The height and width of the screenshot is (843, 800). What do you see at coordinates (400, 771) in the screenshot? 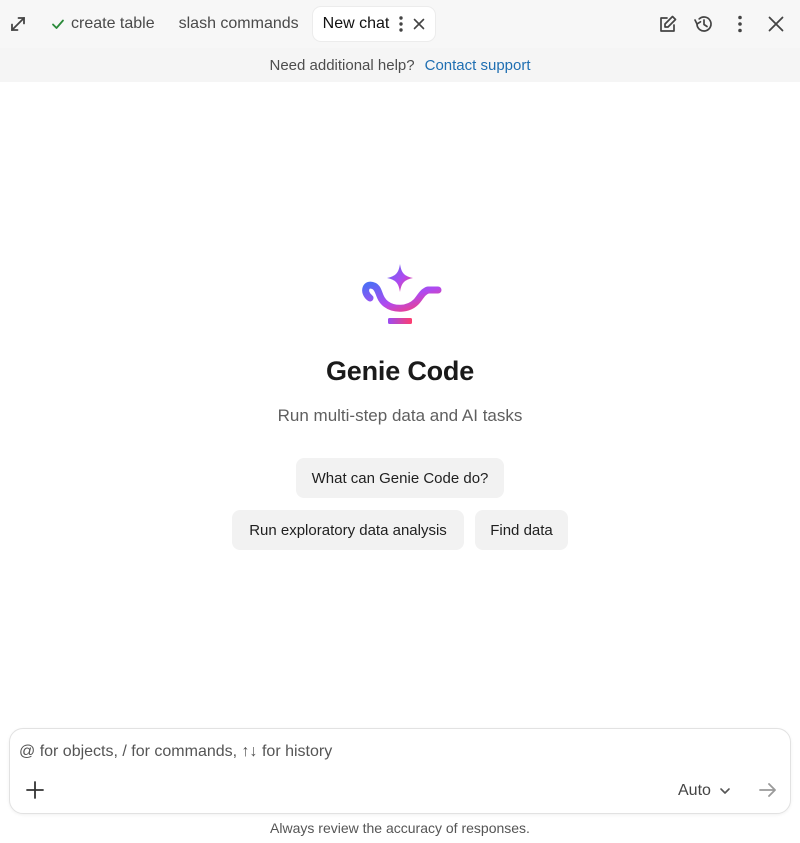
I see `chat-composer: Auto` at bounding box center [400, 771].